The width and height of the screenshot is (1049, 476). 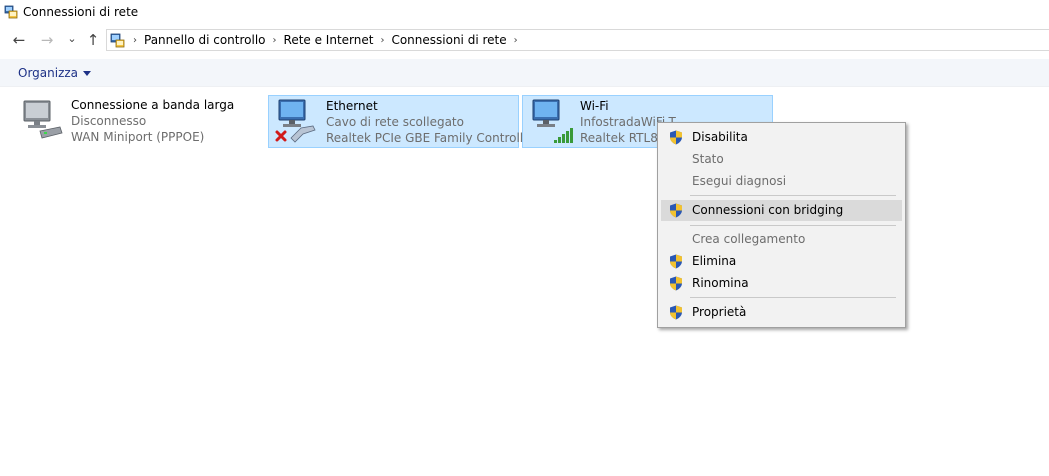 What do you see at coordinates (19, 40) in the screenshot?
I see `back-arrow-icon: ←` at bounding box center [19, 40].